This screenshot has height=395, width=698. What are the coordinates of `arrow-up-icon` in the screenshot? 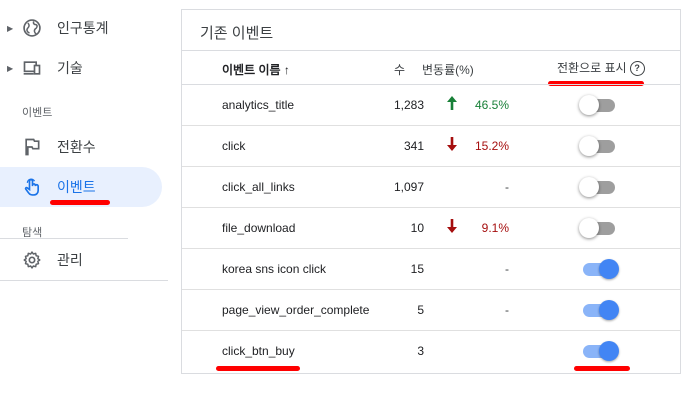 It's located at (452, 103).